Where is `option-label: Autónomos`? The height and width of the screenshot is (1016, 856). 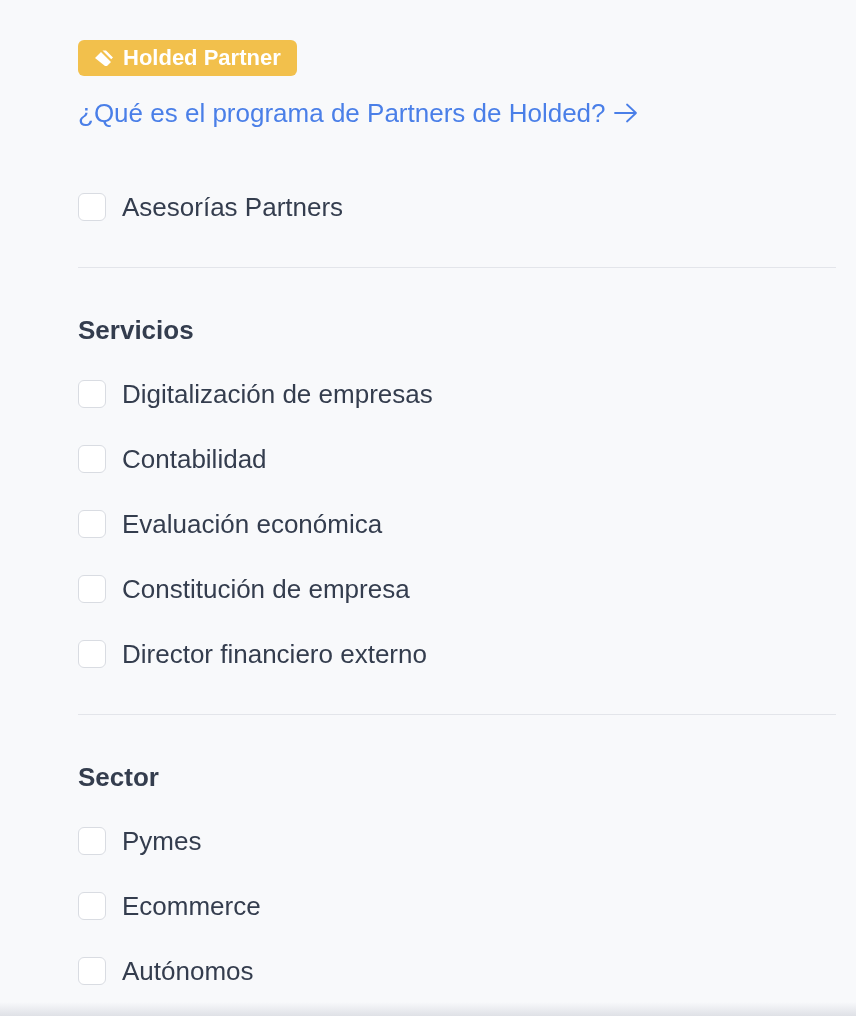 option-label: Autónomos is located at coordinates (188, 971).